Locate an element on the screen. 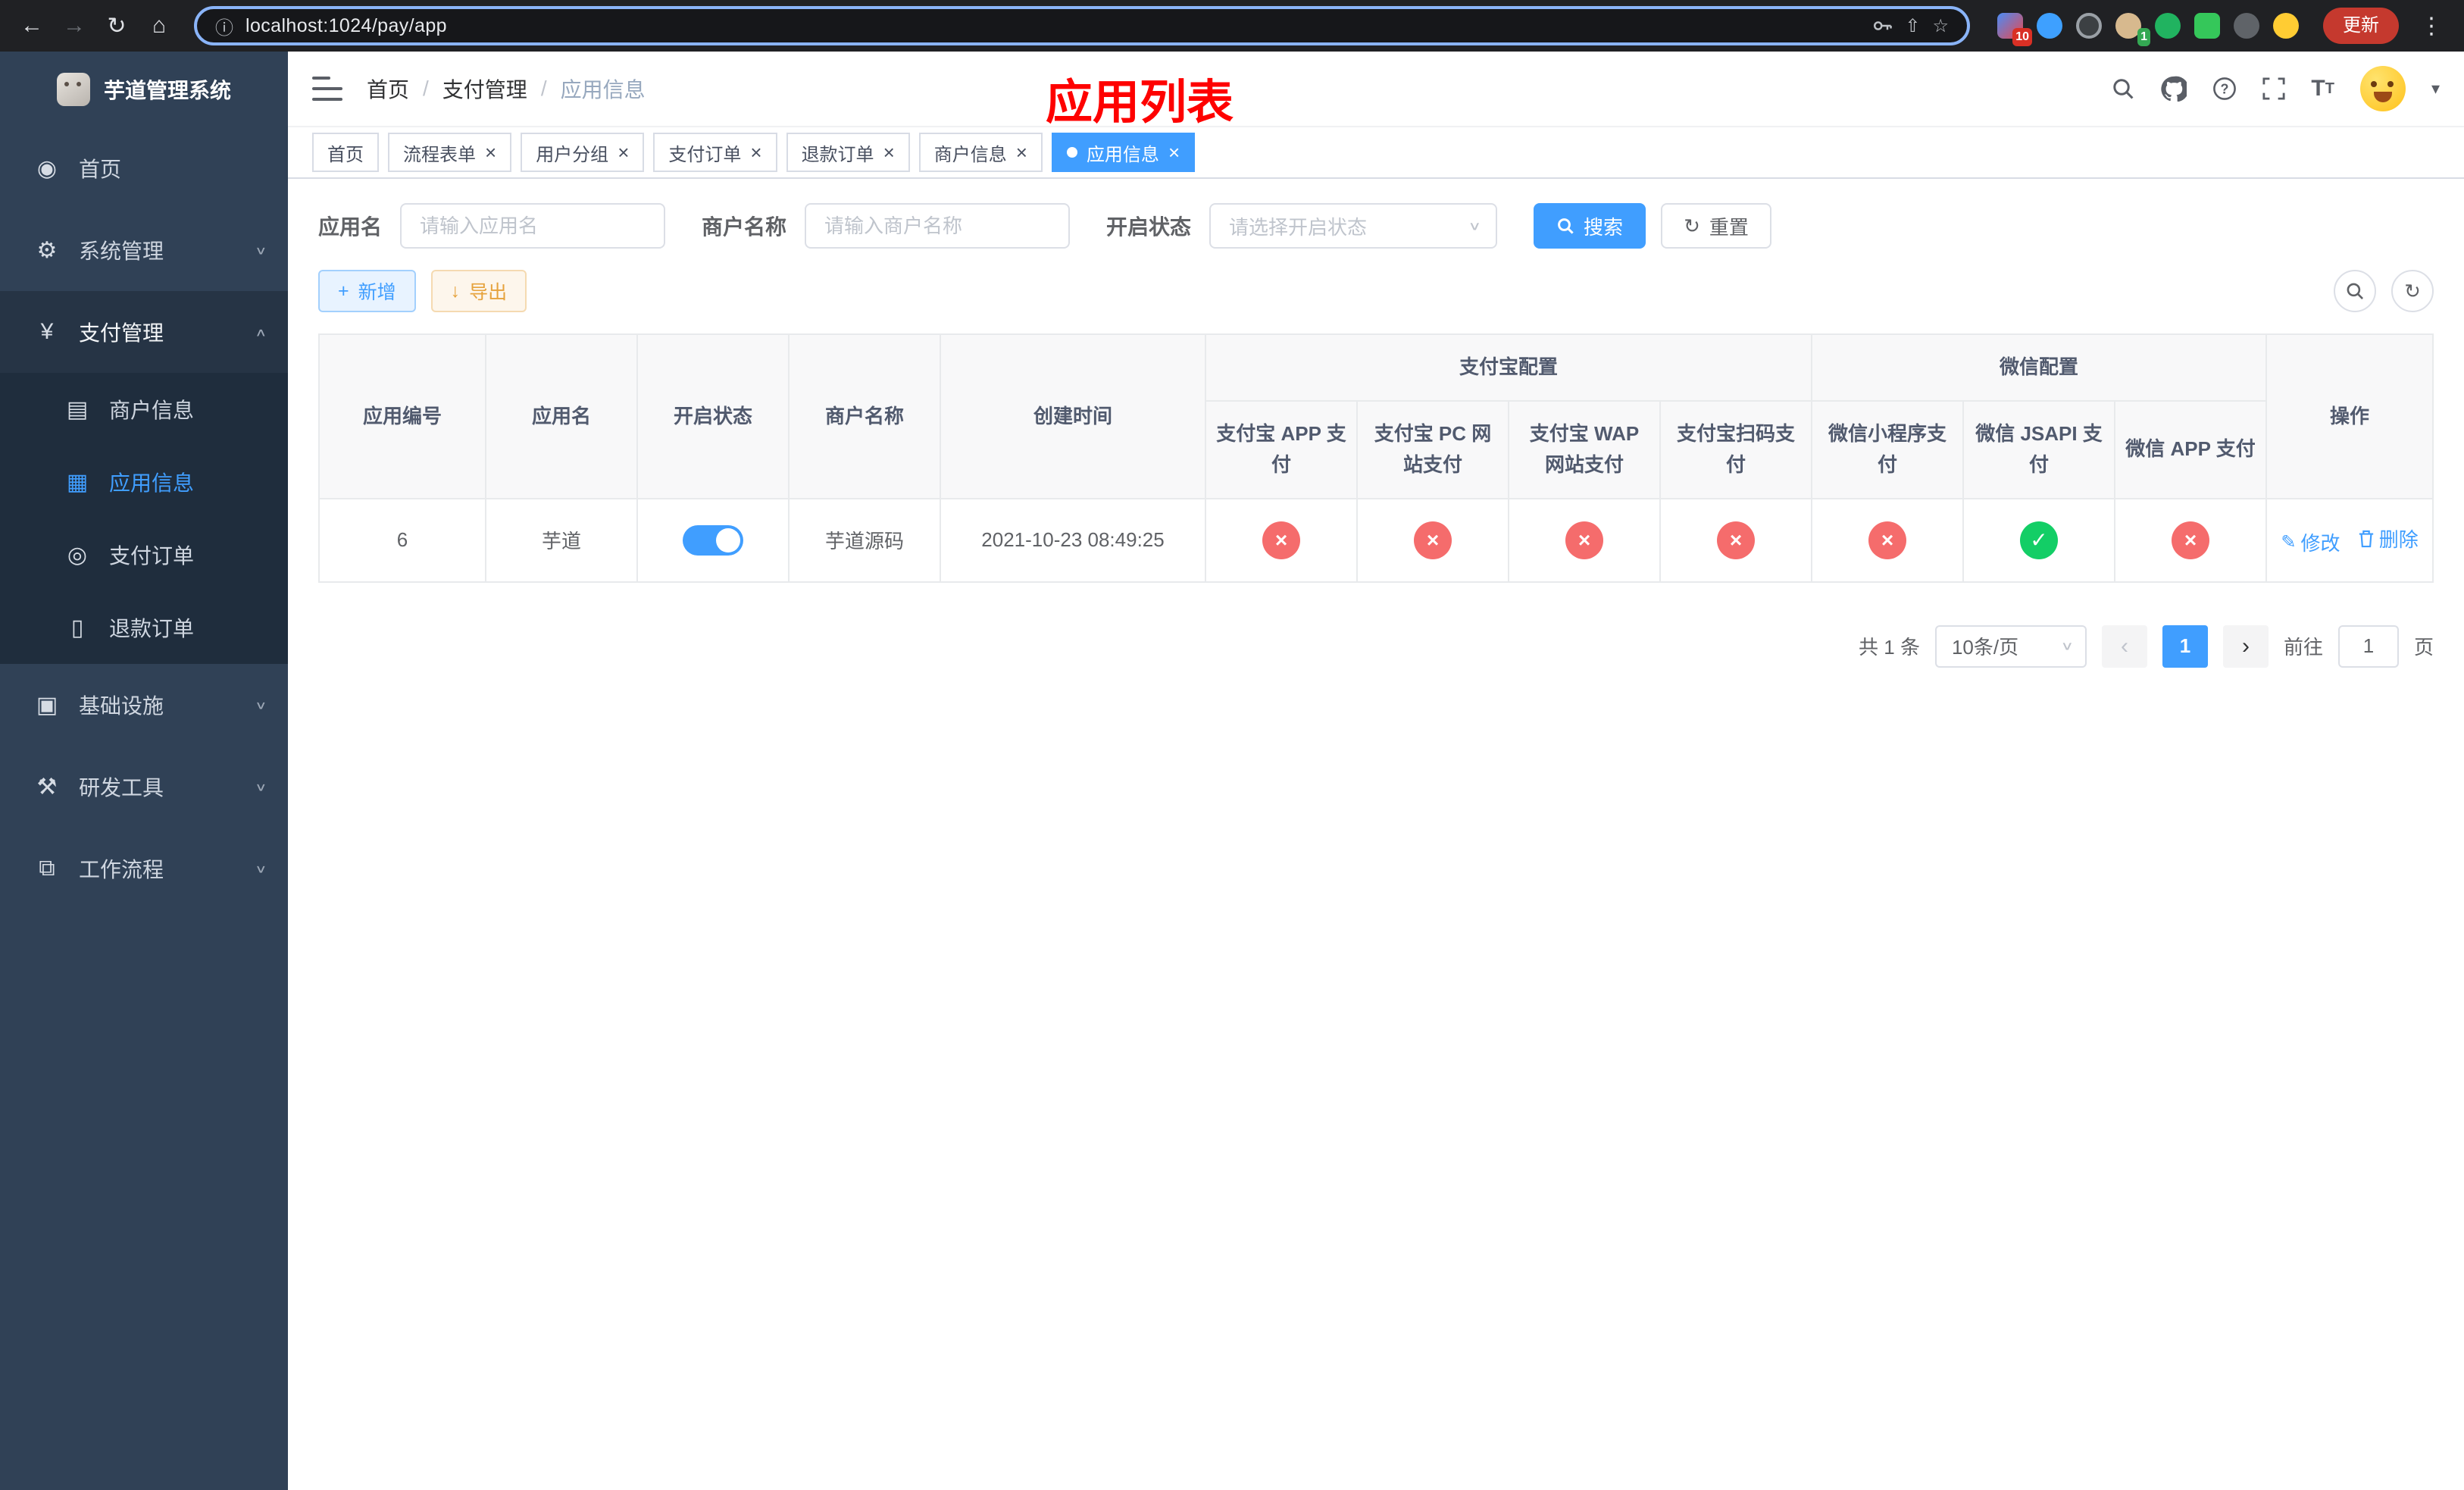 Image resolution: width=2464 pixels, height=1490 pixels. export-button-label: 导出 is located at coordinates (488, 292).